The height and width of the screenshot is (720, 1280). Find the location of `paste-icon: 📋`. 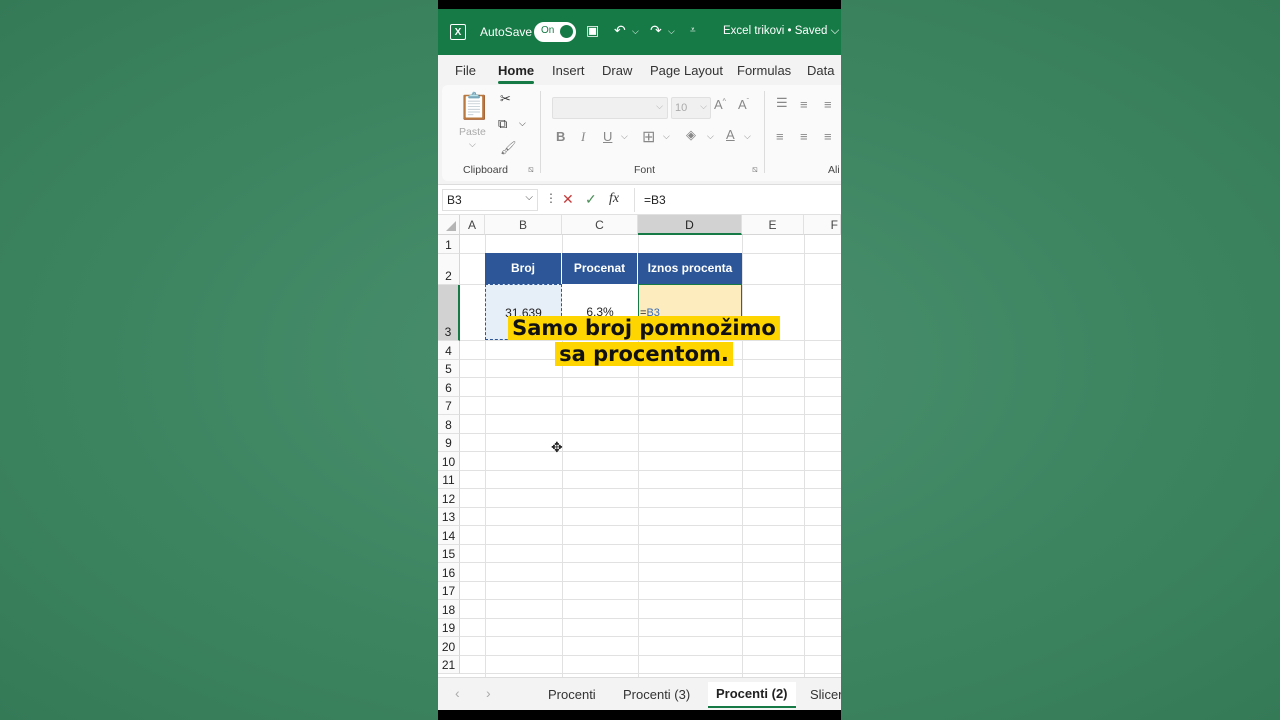

paste-icon: 📋 is located at coordinates (474, 106).